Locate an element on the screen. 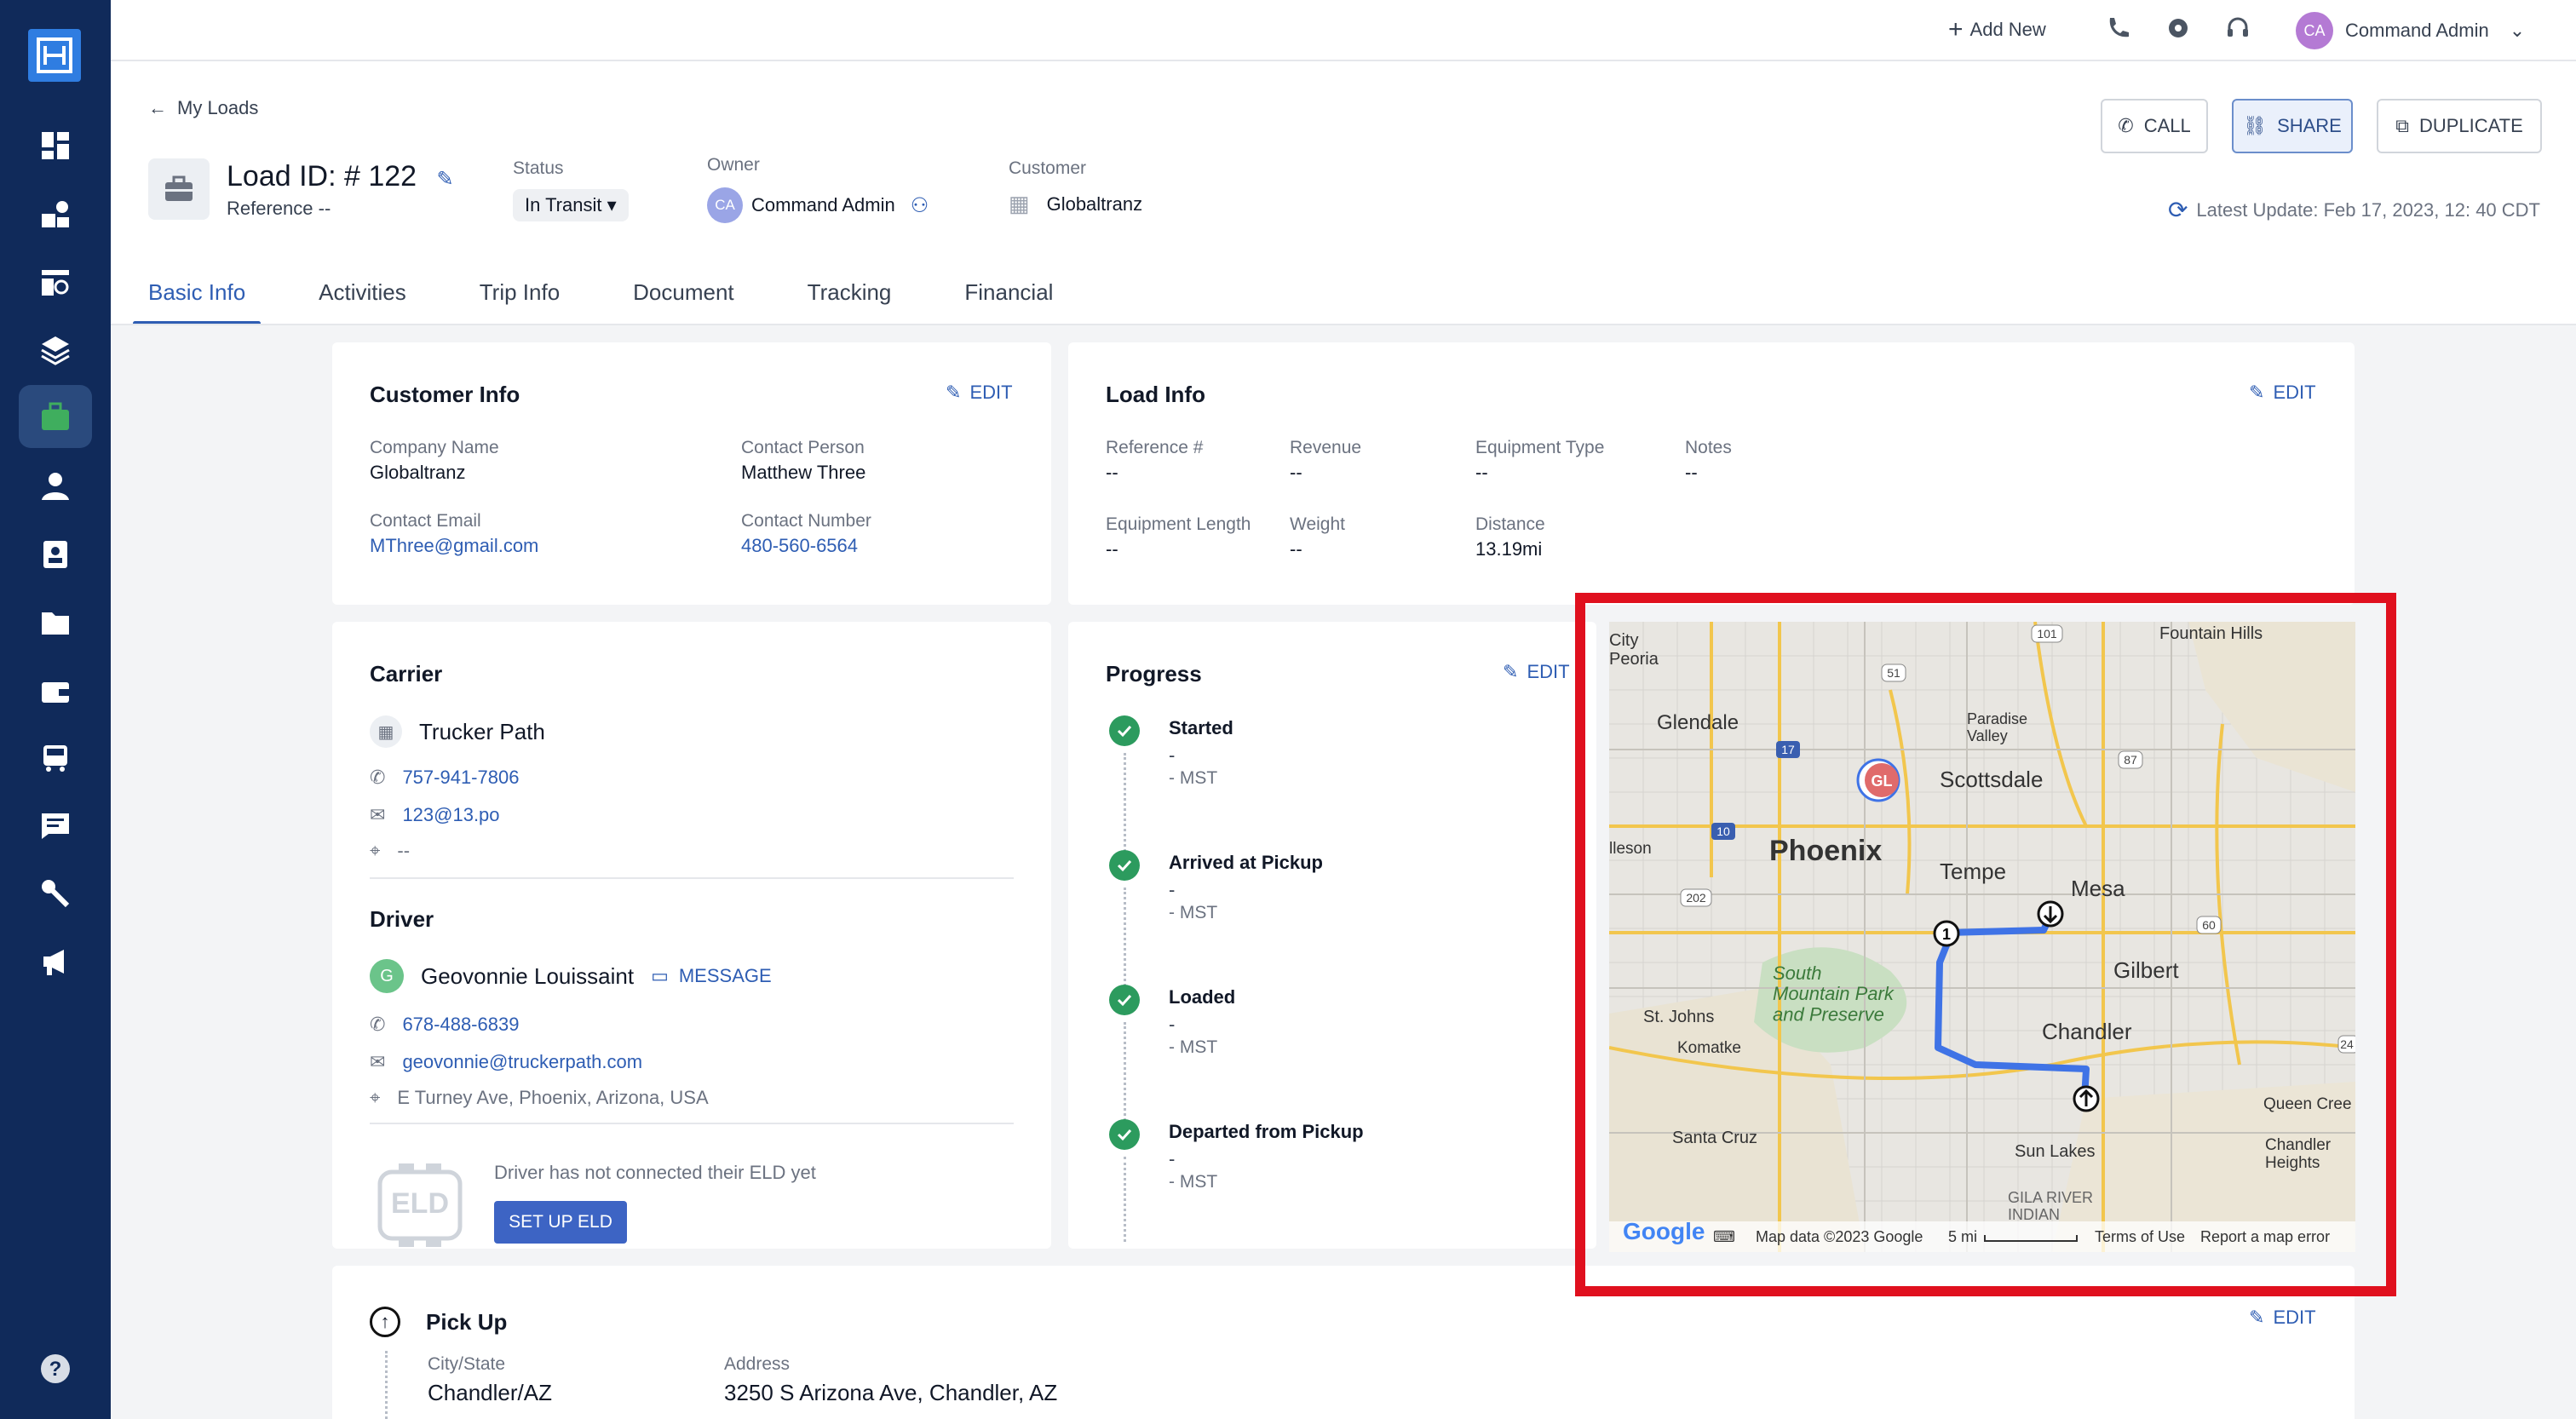 This screenshot has width=2576, height=1419. loads-briefcase-icon is located at coordinates (56, 417).